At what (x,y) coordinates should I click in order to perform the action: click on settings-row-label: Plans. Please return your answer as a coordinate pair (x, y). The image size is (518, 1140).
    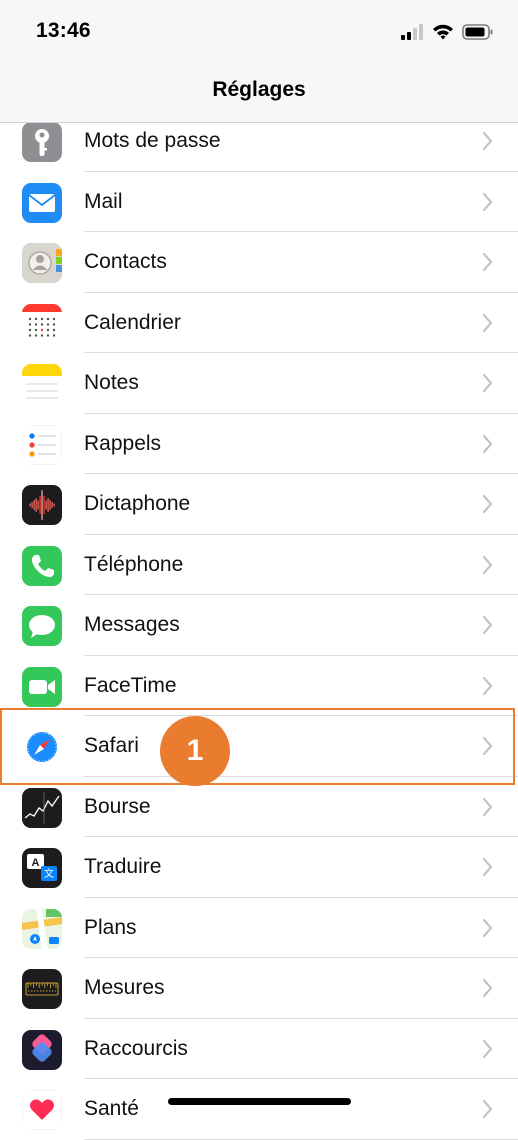
    Looking at the image, I should click on (110, 927).